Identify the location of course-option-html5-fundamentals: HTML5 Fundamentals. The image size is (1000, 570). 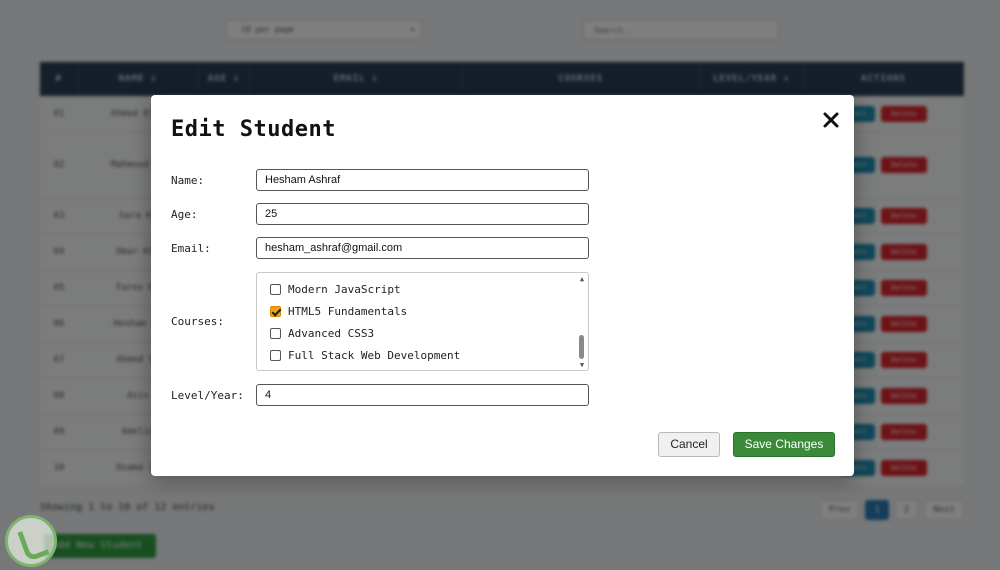
(338, 311).